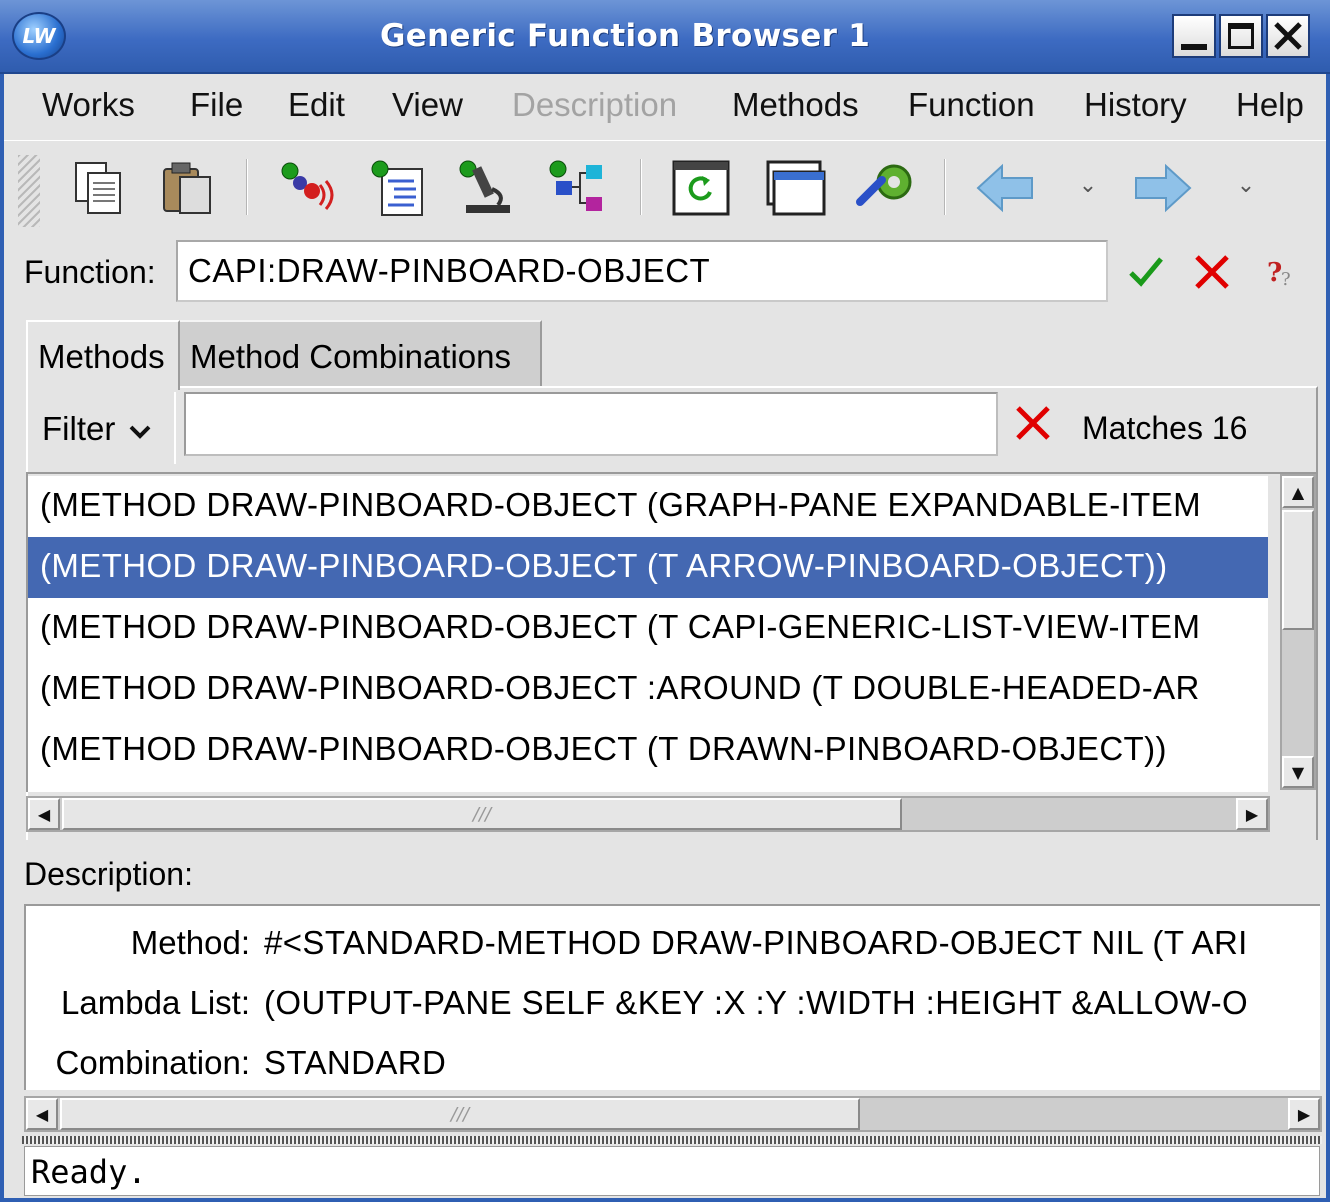  I want to click on method-key: Method:, so click(190, 942).